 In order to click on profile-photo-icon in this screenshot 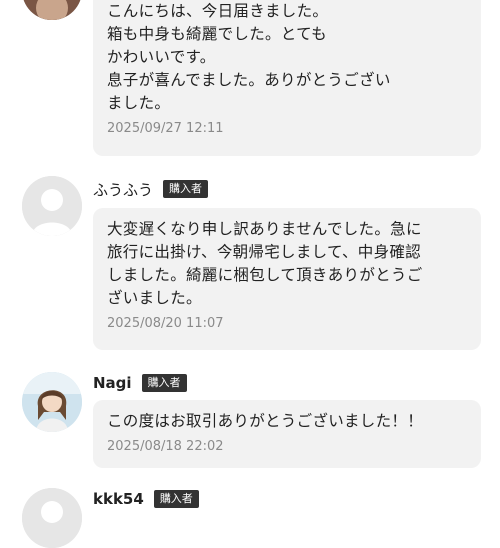, I will do `click(52, 402)`.